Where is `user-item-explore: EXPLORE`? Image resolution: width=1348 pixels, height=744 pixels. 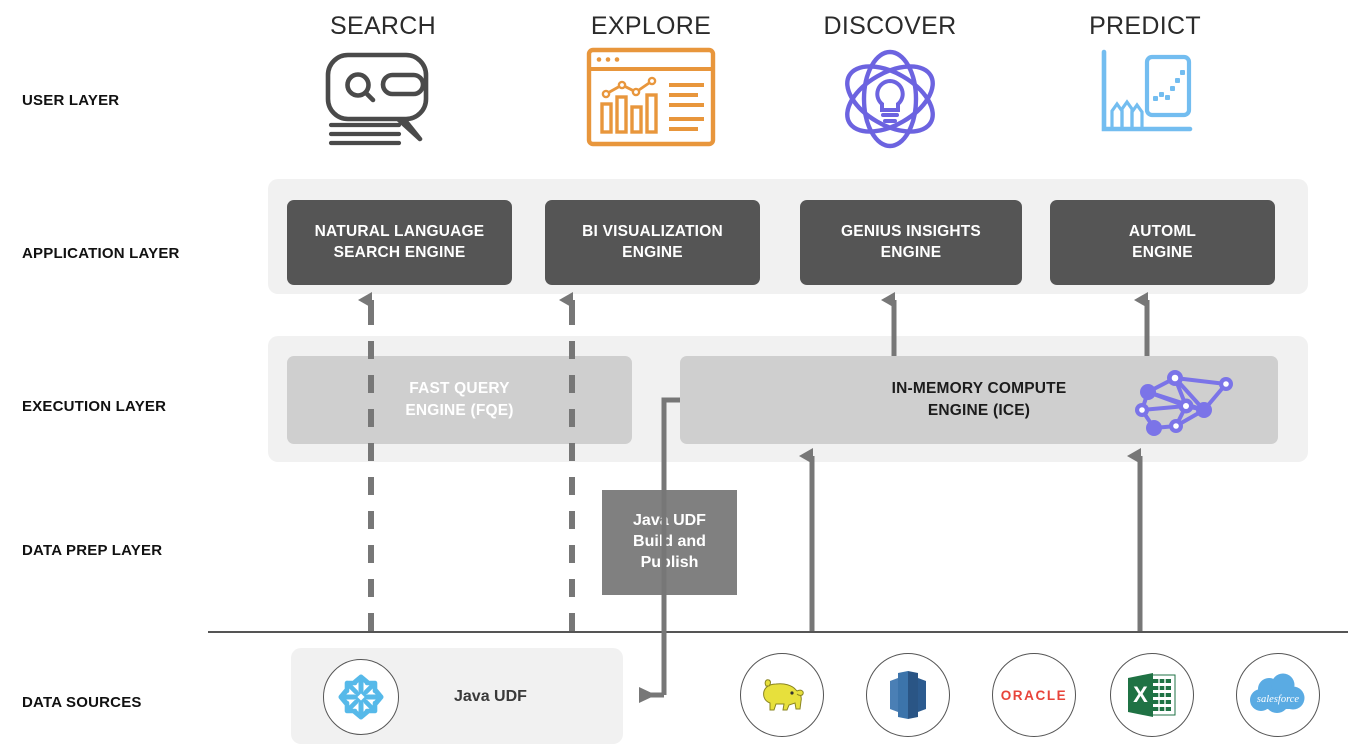
user-item-explore: EXPLORE is located at coordinates (651, 80).